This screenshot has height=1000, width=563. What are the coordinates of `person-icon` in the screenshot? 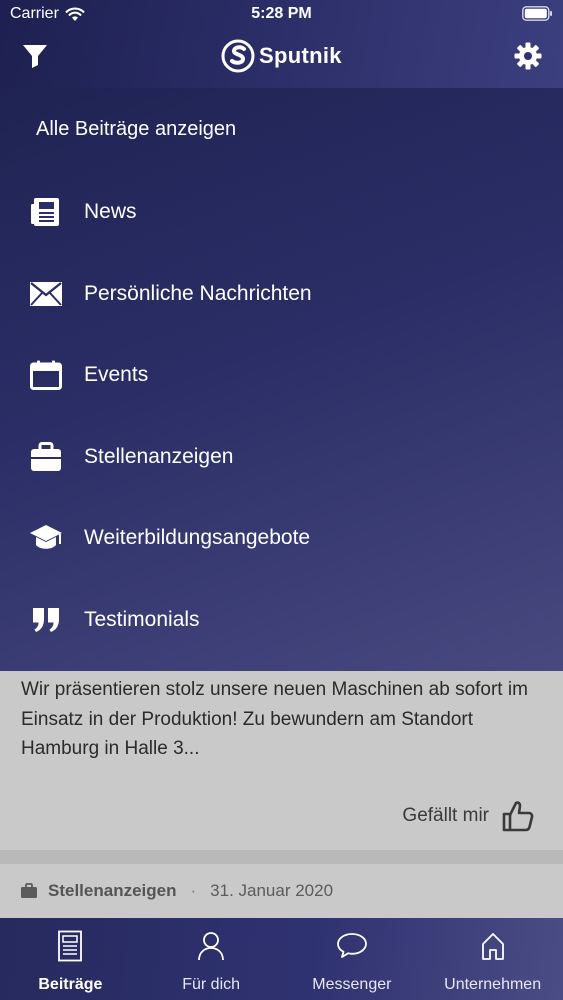 It's located at (211, 946).